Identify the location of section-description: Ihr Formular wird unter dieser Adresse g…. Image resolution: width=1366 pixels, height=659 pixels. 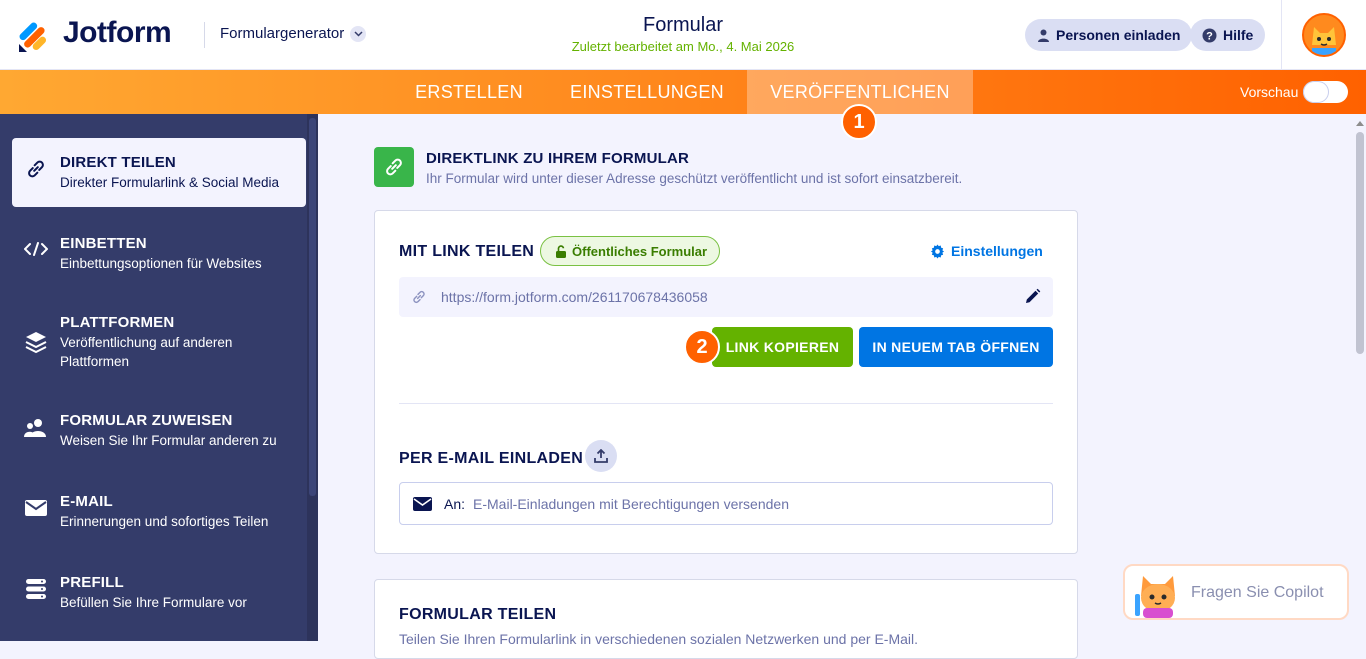
(694, 178).